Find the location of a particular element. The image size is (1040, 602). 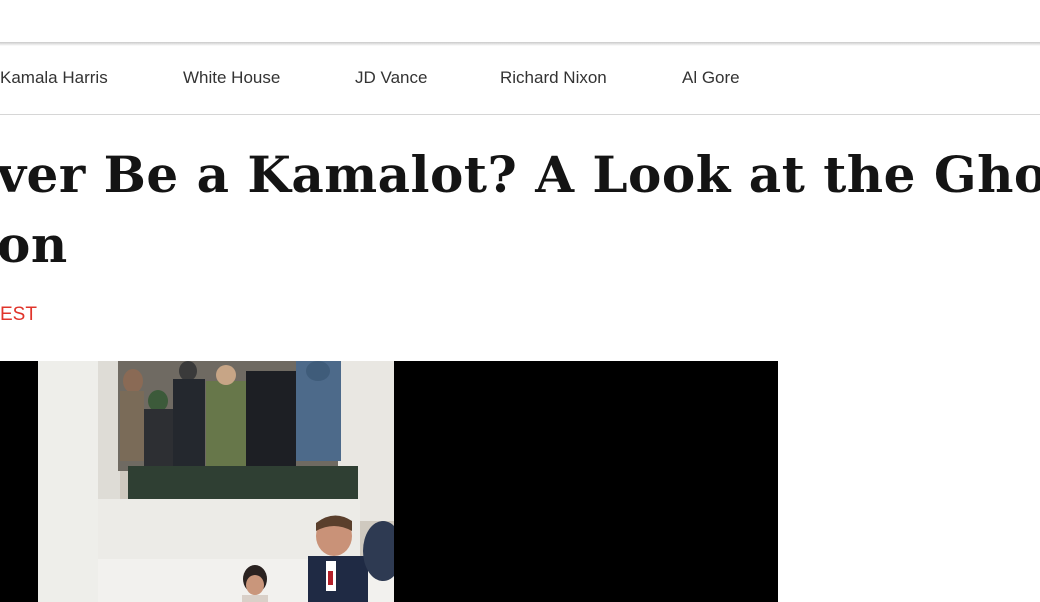

video-thumbnail is located at coordinates (216, 481).